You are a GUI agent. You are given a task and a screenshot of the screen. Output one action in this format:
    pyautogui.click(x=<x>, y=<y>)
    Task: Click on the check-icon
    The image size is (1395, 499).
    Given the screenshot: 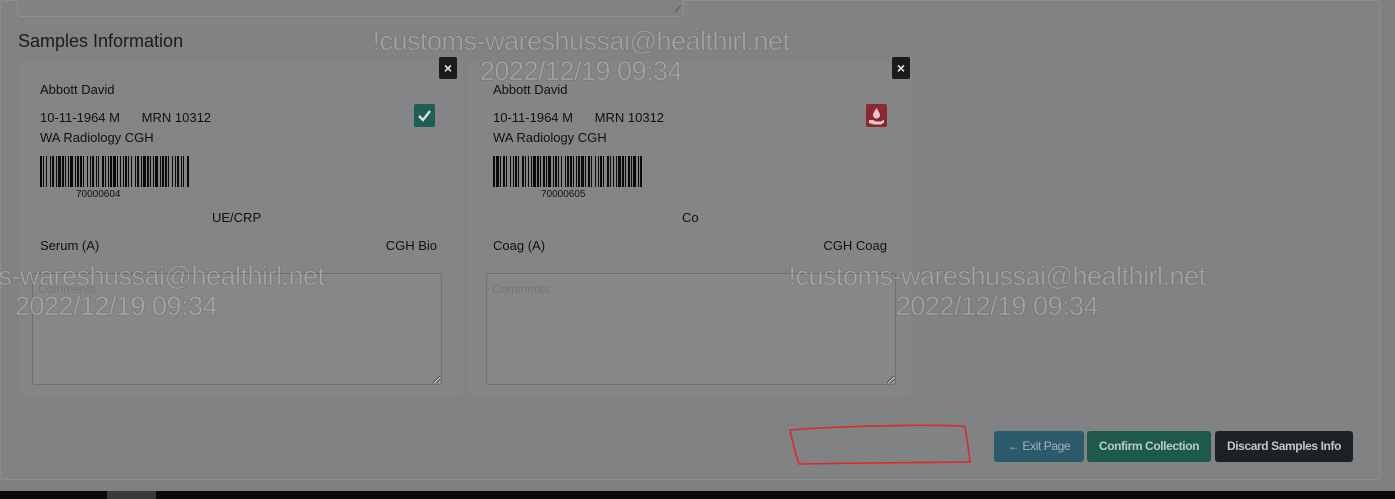 What is the action you would take?
    pyautogui.click(x=424, y=115)
    